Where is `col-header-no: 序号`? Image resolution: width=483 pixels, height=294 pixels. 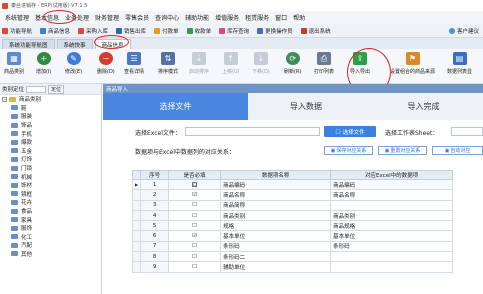 col-header-no: 序号 is located at coordinates (155, 175).